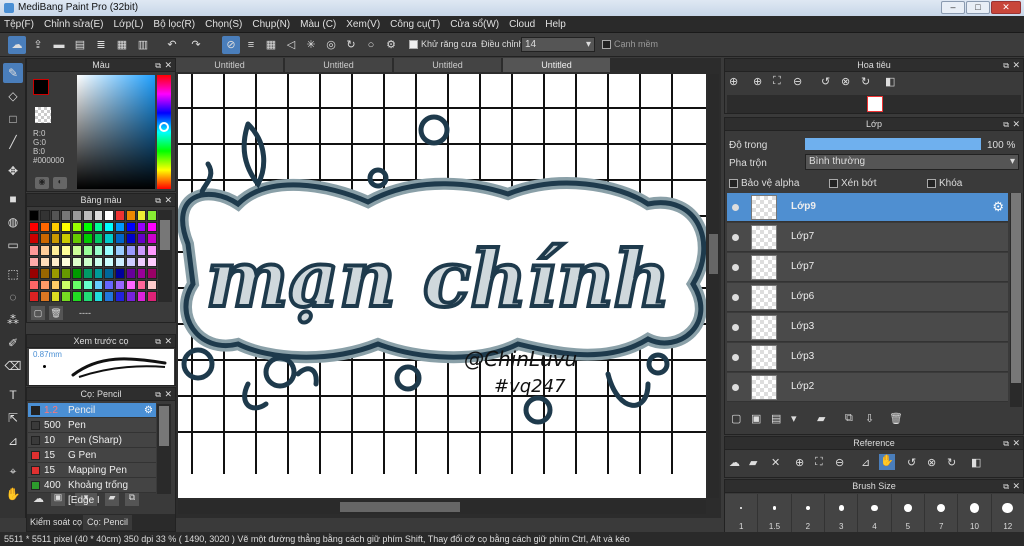 This screenshot has height=546, width=1024. I want to click on horizontal-scroll-thumb, so click(400, 507).